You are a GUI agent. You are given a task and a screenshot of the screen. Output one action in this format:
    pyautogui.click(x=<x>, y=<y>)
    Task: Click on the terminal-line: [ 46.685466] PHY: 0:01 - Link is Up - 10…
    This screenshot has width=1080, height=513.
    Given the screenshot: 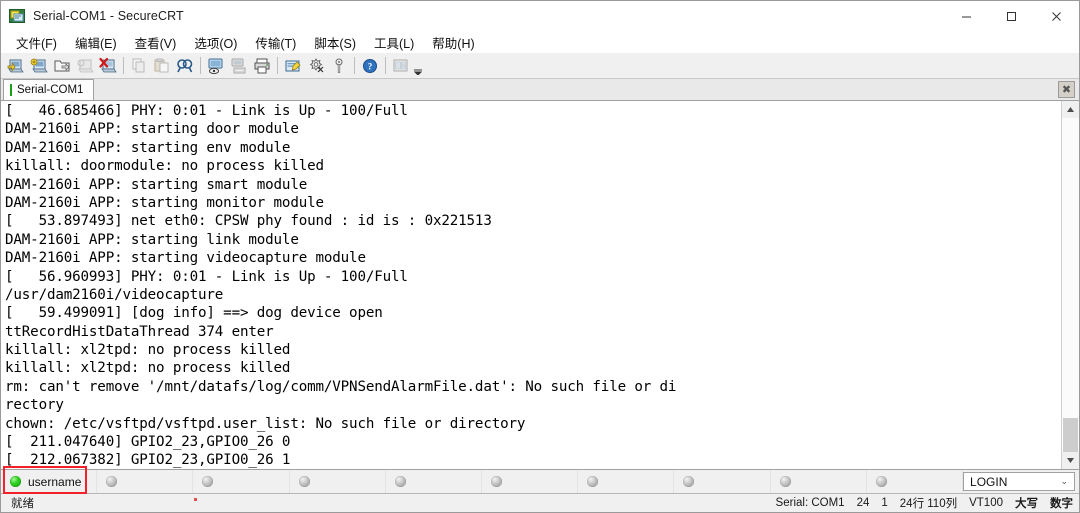 What is the action you would take?
    pyautogui.click(x=206, y=111)
    